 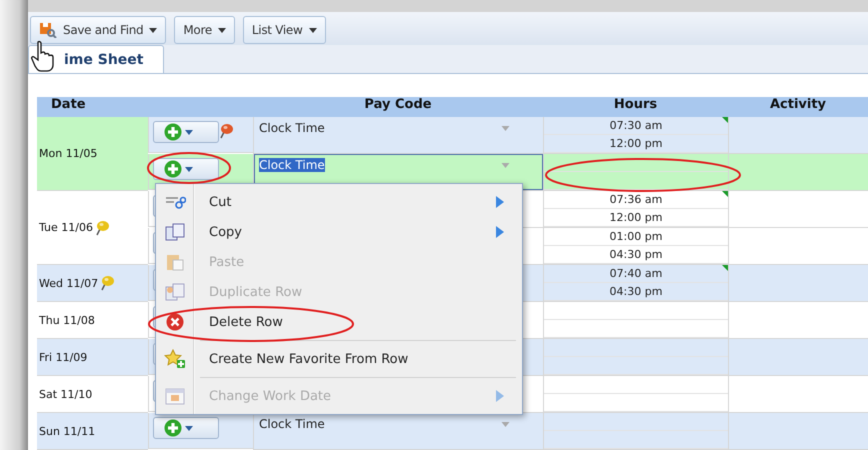 What do you see at coordinates (68, 153) in the screenshot?
I see `date-text: Mon 11/05` at bounding box center [68, 153].